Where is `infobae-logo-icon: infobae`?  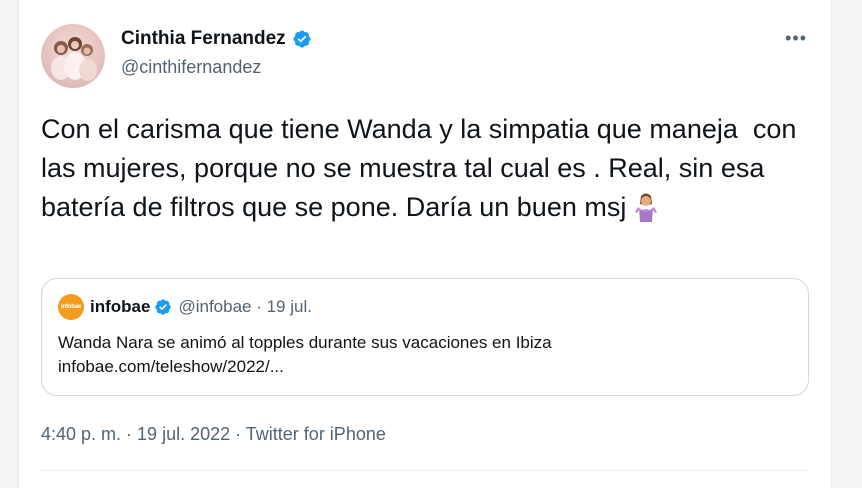 infobae-logo-icon: infobae is located at coordinates (71, 307).